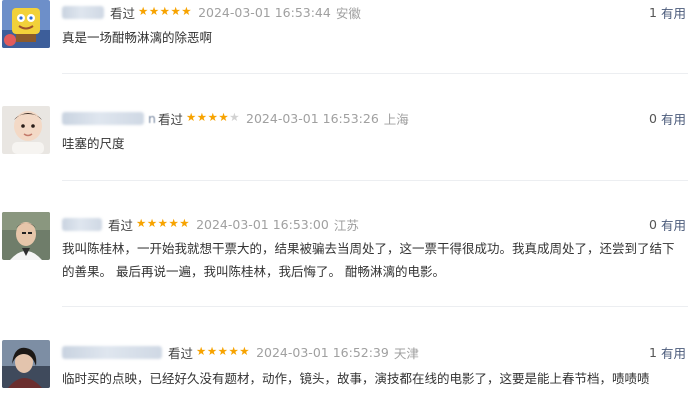  Describe the element at coordinates (152, 118) in the screenshot. I see `username-tail: n` at that location.